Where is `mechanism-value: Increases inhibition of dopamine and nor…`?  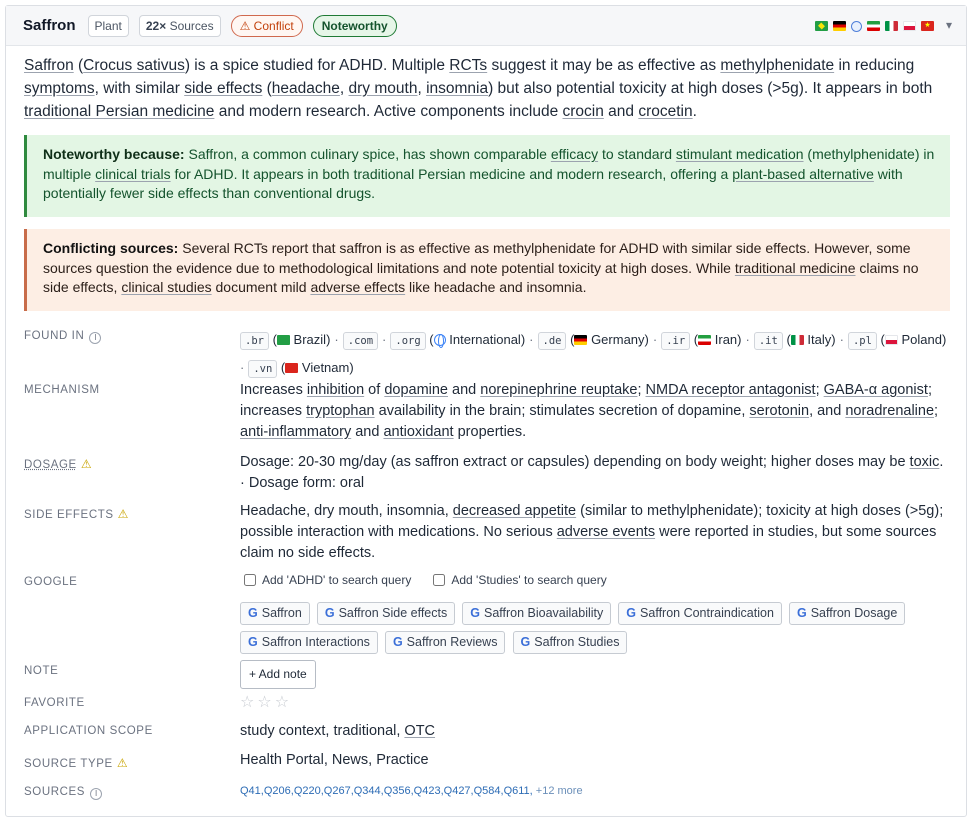 mechanism-value: Increases inhibition of dopamine and nor… is located at coordinates (589, 411).